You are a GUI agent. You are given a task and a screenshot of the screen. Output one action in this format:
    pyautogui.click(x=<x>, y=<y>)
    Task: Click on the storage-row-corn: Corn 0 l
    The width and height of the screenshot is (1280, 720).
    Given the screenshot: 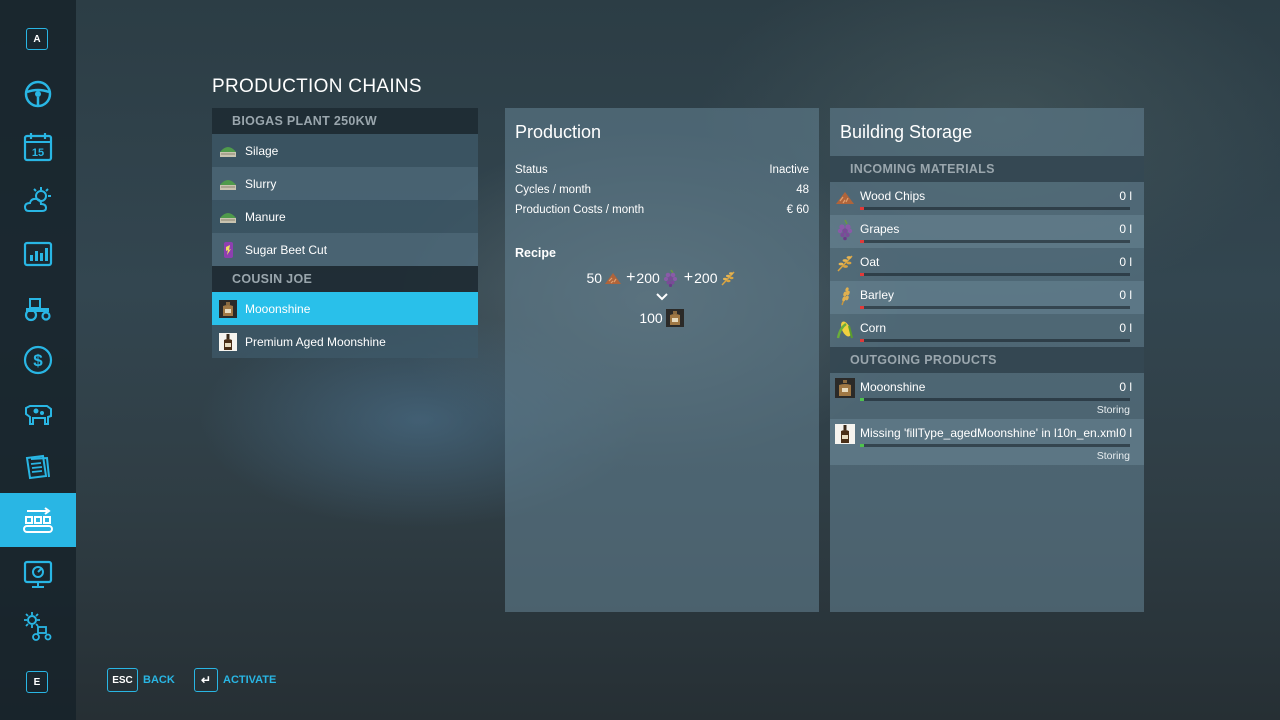 What is the action you would take?
    pyautogui.click(x=987, y=330)
    